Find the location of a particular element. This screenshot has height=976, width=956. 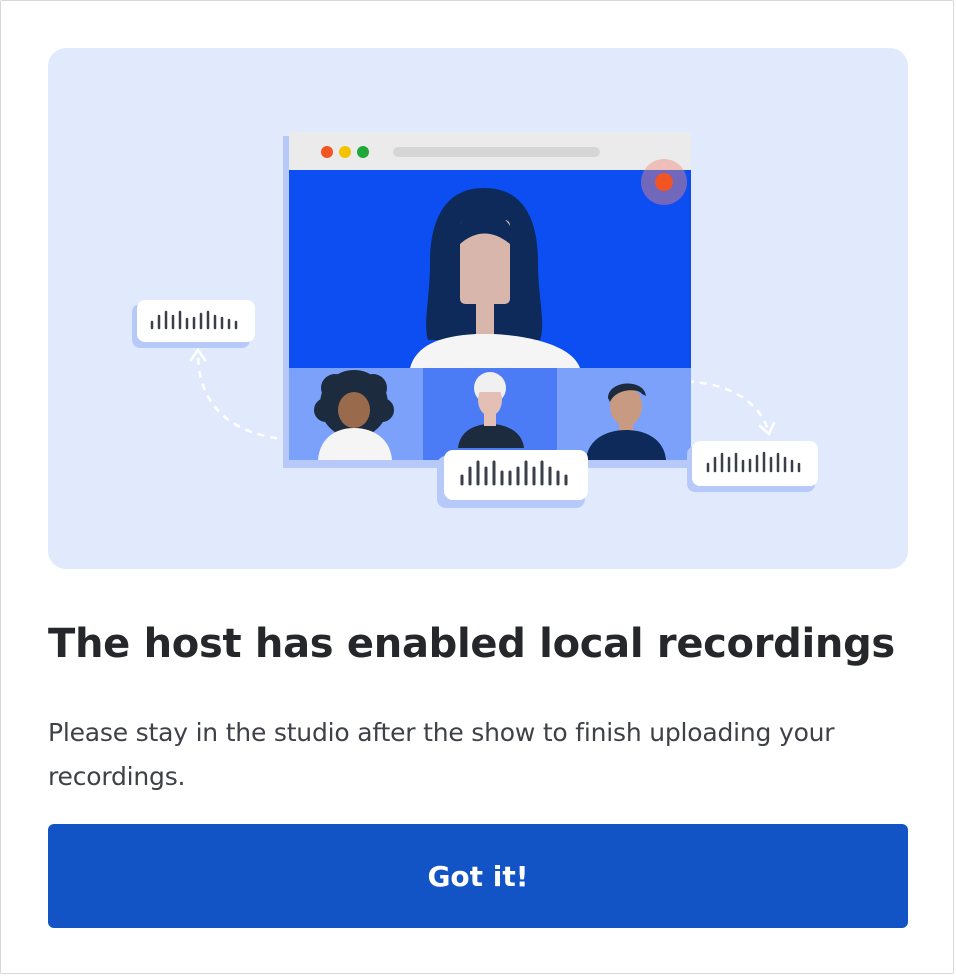

waveform-right-icon is located at coordinates (752, 466).